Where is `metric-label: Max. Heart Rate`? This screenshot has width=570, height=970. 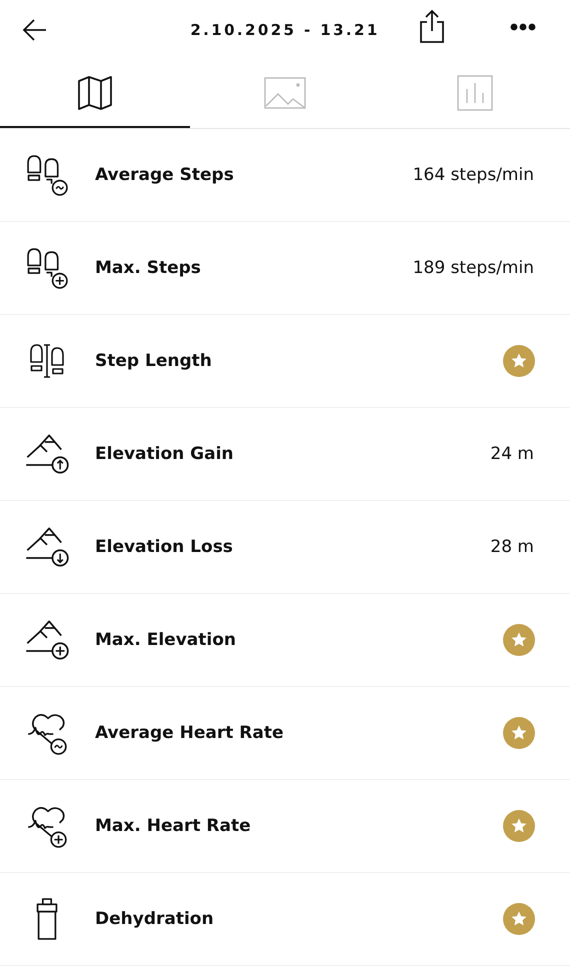 metric-label: Max. Heart Rate is located at coordinates (173, 826).